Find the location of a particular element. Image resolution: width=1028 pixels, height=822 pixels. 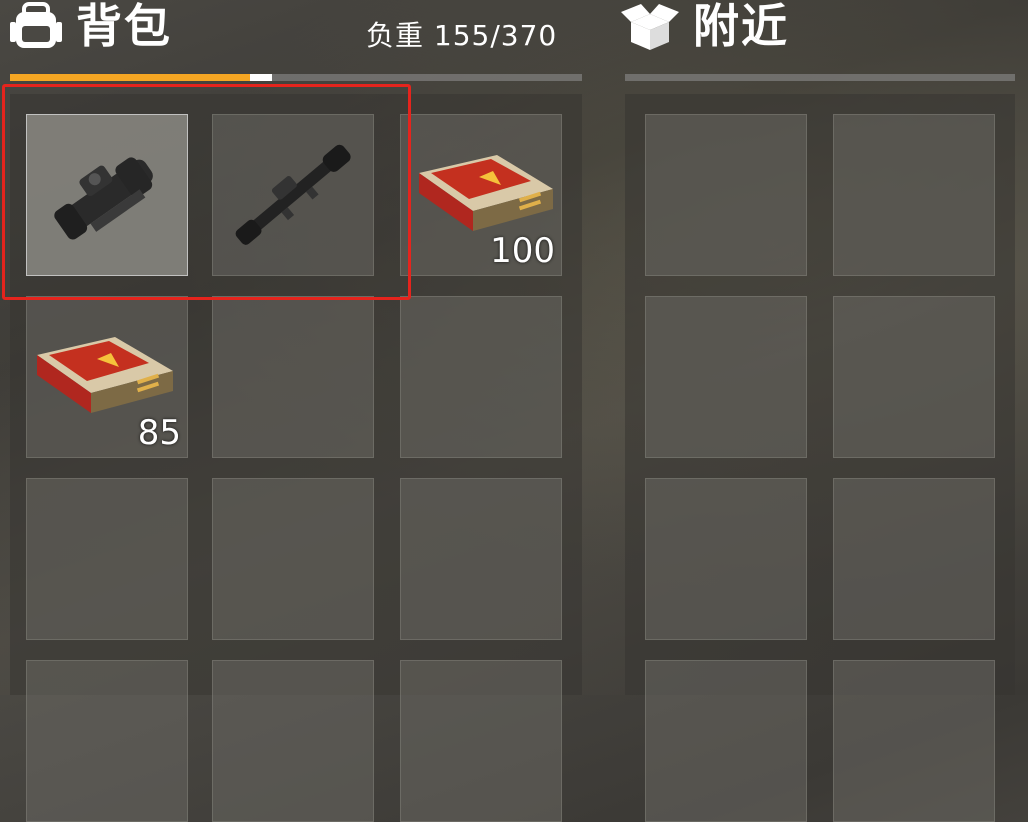

weight-readout: 负重 155/370 is located at coordinates (461, 34).